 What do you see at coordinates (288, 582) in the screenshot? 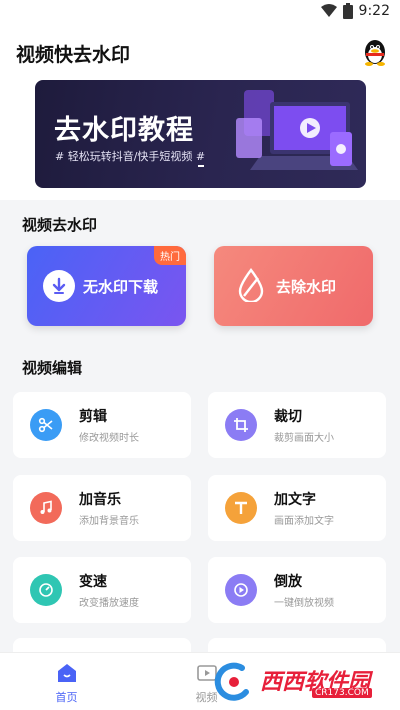
I see `edit-card-title: 倒放` at bounding box center [288, 582].